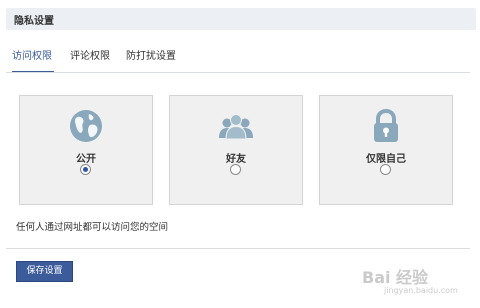 The image size is (480, 308). Describe the element at coordinates (386, 150) in the screenshot. I see `option-card-only-me: 仅限自己` at that location.